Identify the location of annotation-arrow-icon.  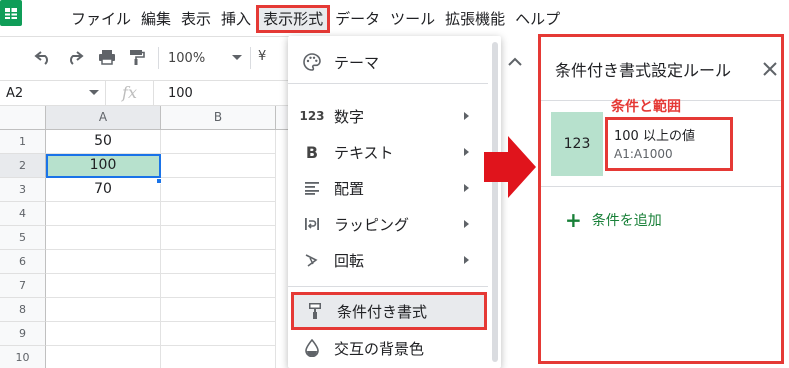
(510, 167).